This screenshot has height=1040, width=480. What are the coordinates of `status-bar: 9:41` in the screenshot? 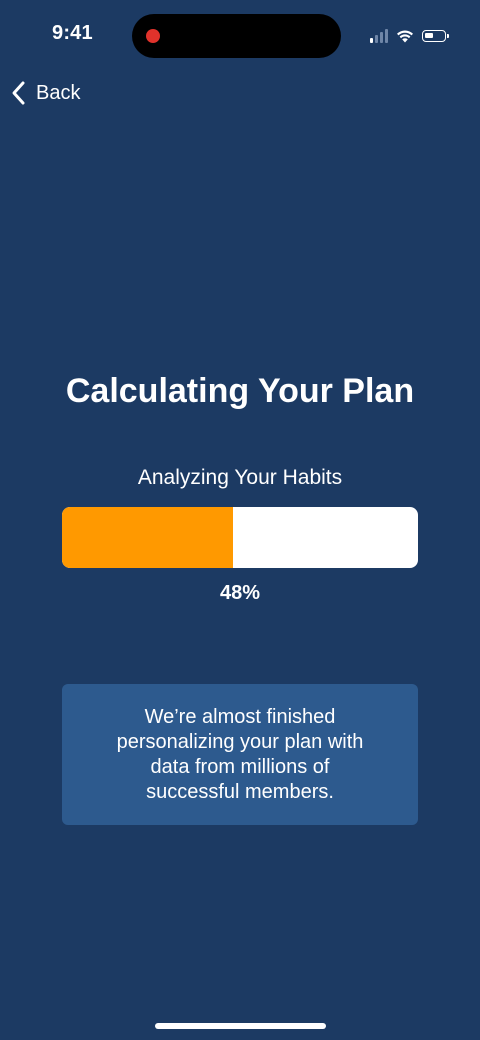 It's located at (240, 36).